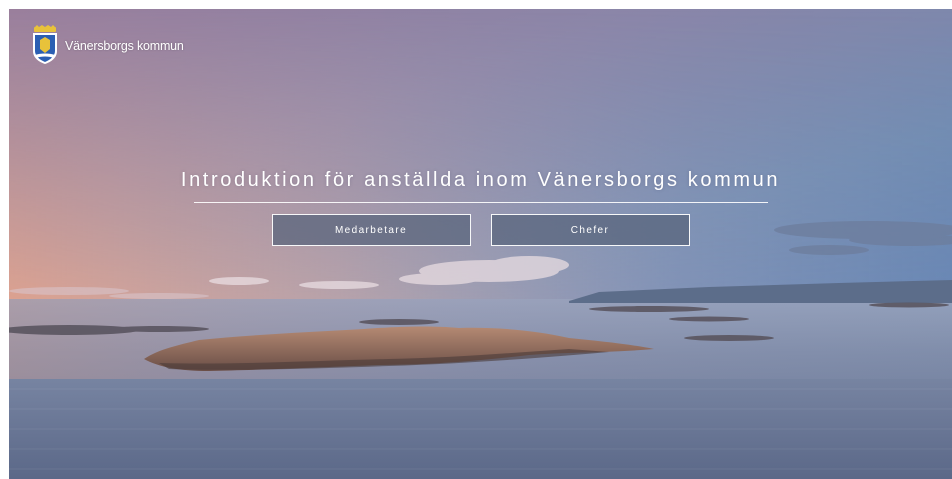  What do you see at coordinates (590, 230) in the screenshot?
I see `managers-button: Chefer` at bounding box center [590, 230].